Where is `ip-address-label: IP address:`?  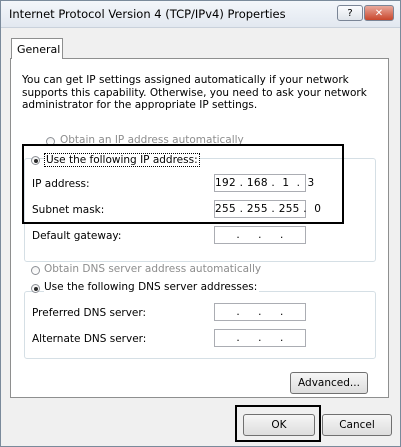 ip-address-label: IP address: is located at coordinates (61, 184).